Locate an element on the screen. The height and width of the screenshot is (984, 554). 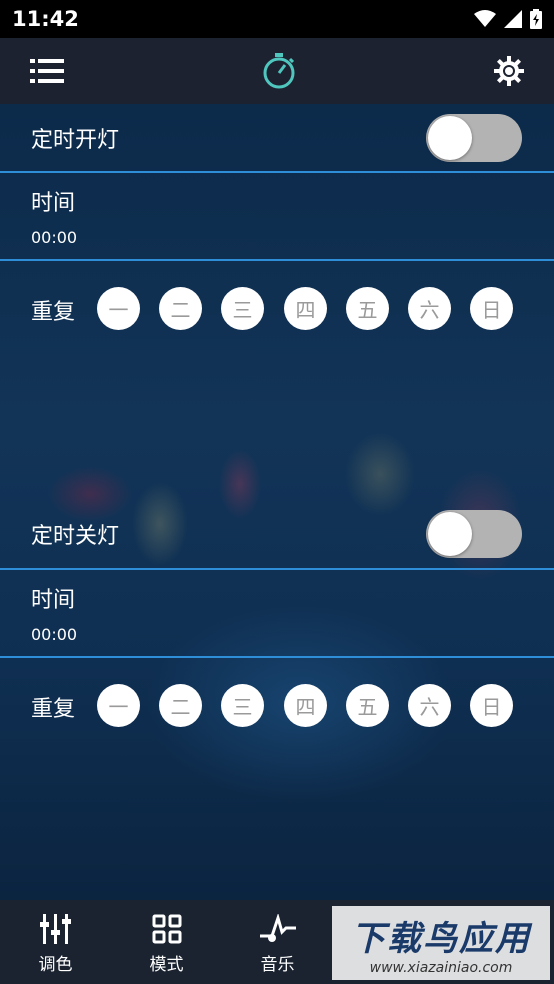
grid-icon is located at coordinates (166, 929).